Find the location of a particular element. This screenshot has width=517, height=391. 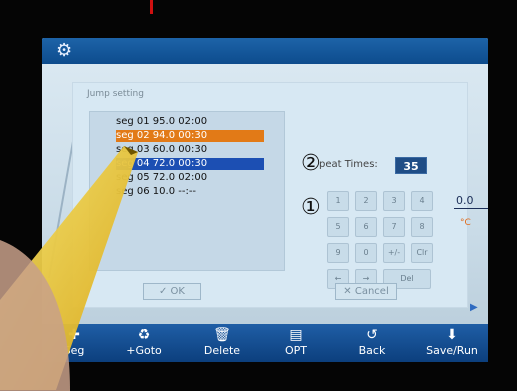

repeat-times-input: 35 is located at coordinates (411, 165).